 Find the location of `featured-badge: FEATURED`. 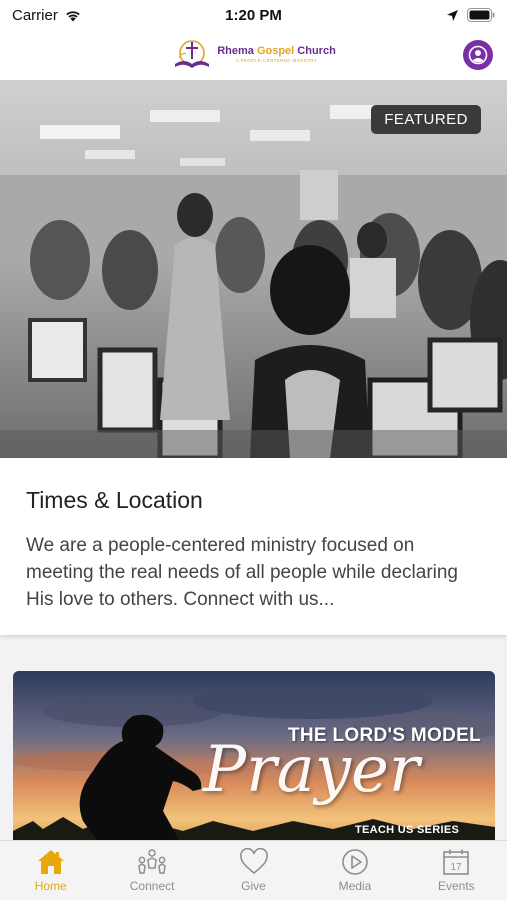

featured-badge: FEATURED is located at coordinates (426, 119).